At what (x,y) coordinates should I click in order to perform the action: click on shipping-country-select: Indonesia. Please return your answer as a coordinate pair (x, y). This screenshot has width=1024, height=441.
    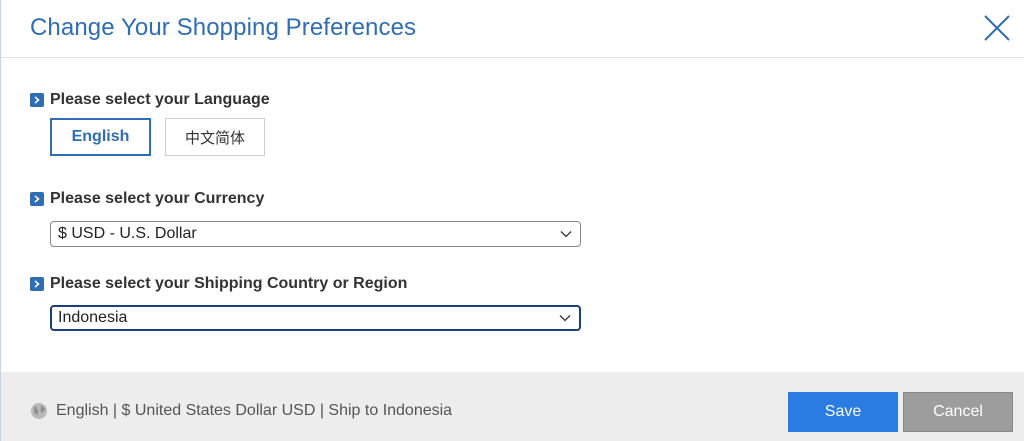
    Looking at the image, I should click on (315, 318).